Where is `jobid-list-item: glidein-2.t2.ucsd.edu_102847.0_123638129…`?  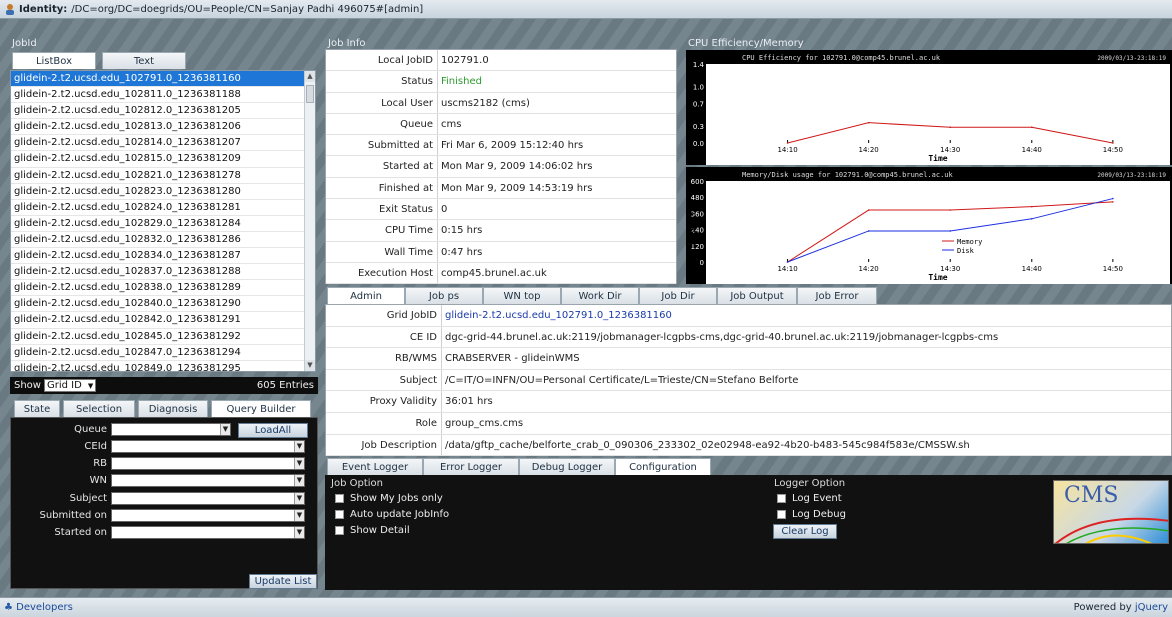
jobid-list-item: glidein-2.t2.ucsd.edu_102847.0_123638129… is located at coordinates (163, 353).